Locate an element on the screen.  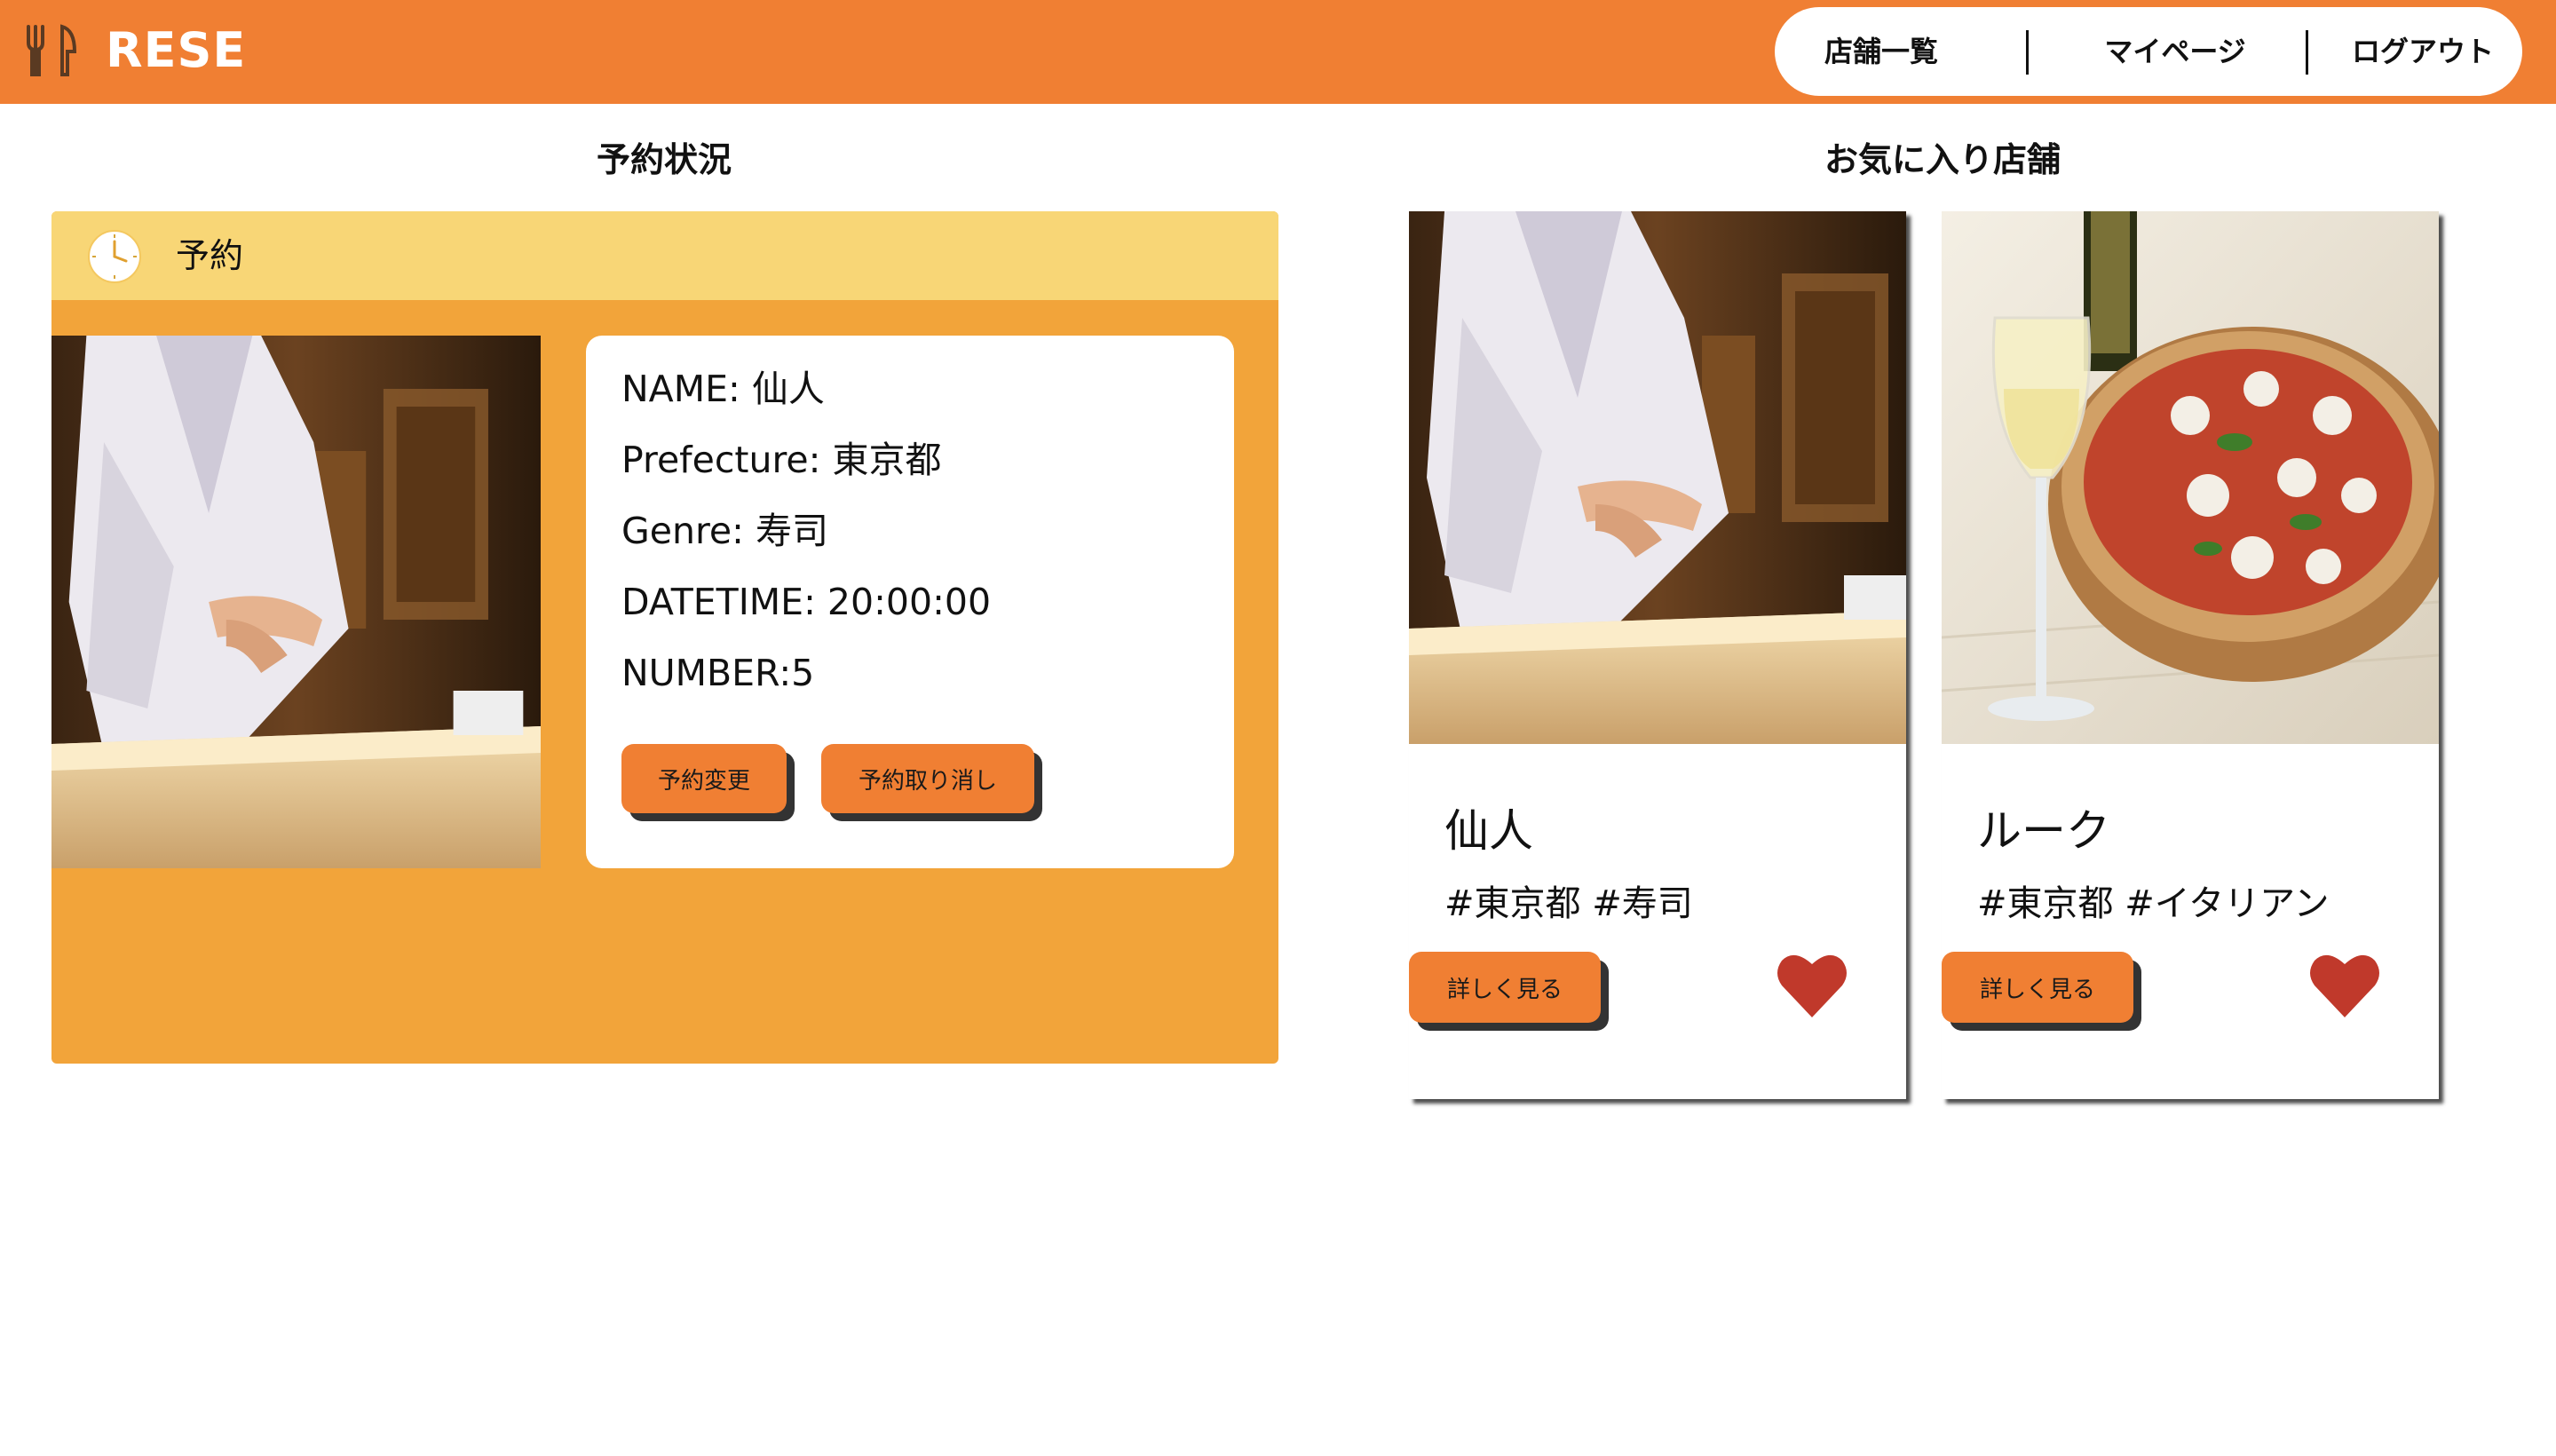
reservation-name: NAME: 仙人 is located at coordinates (723, 389).